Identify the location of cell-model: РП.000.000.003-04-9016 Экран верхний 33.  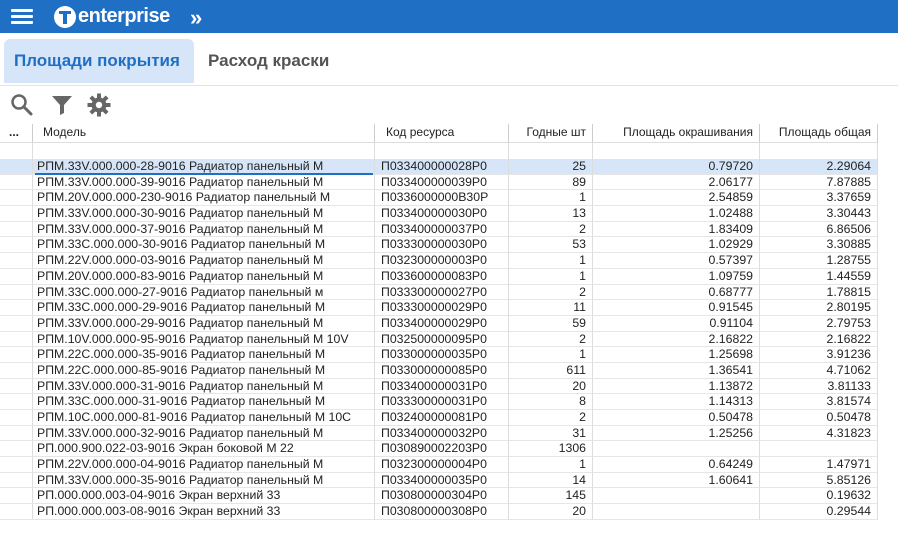
(204, 496).